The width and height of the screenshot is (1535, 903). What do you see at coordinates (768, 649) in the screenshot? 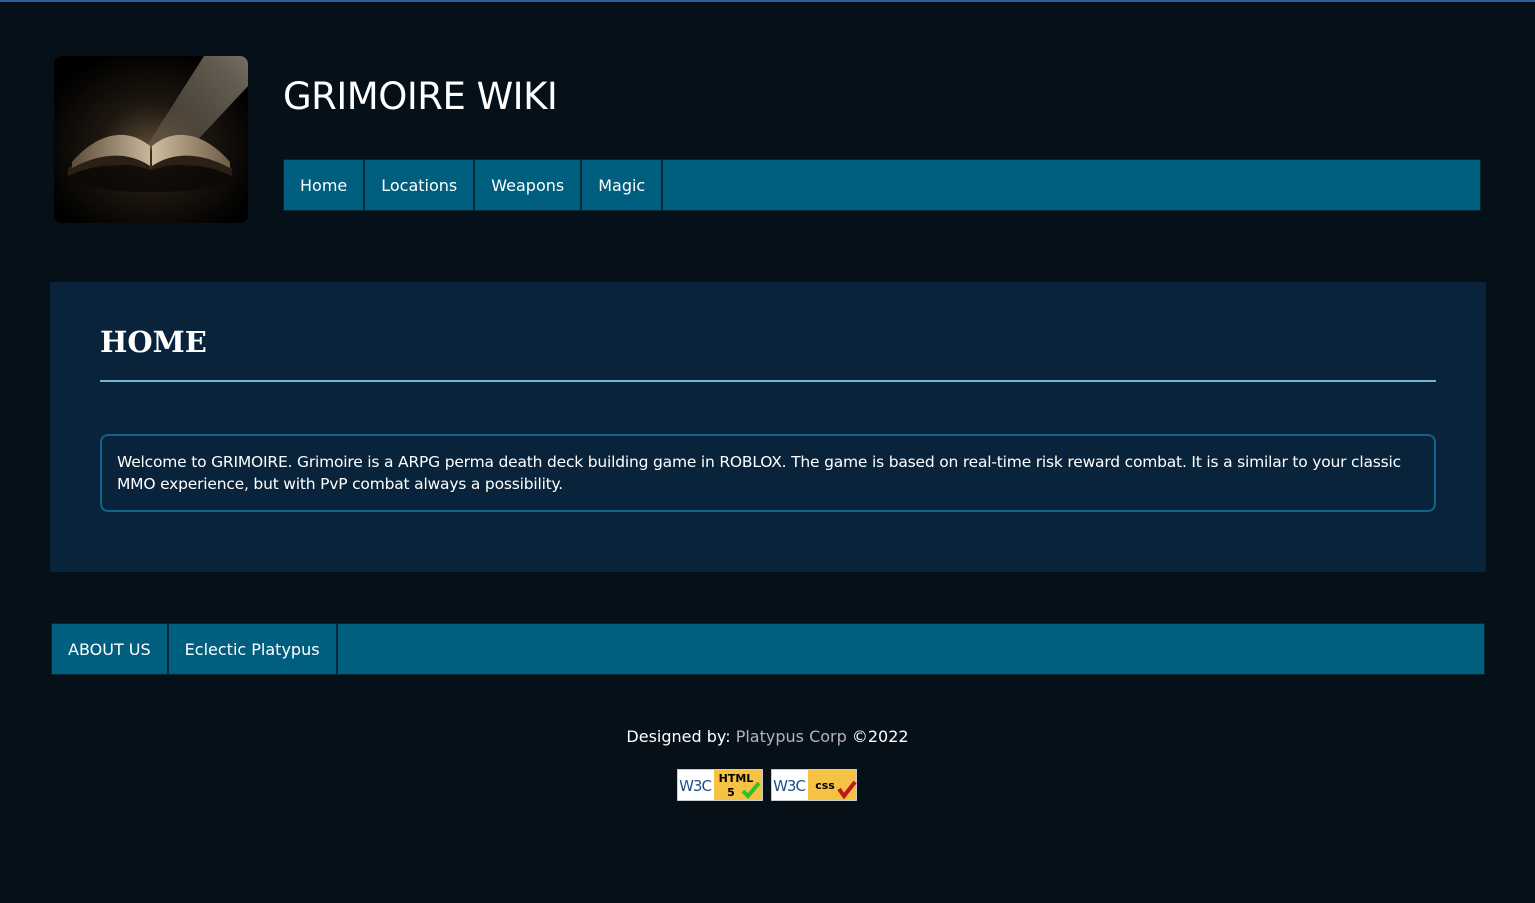
I see `footer-nav: ABOUT US Eclectic Platypus` at bounding box center [768, 649].